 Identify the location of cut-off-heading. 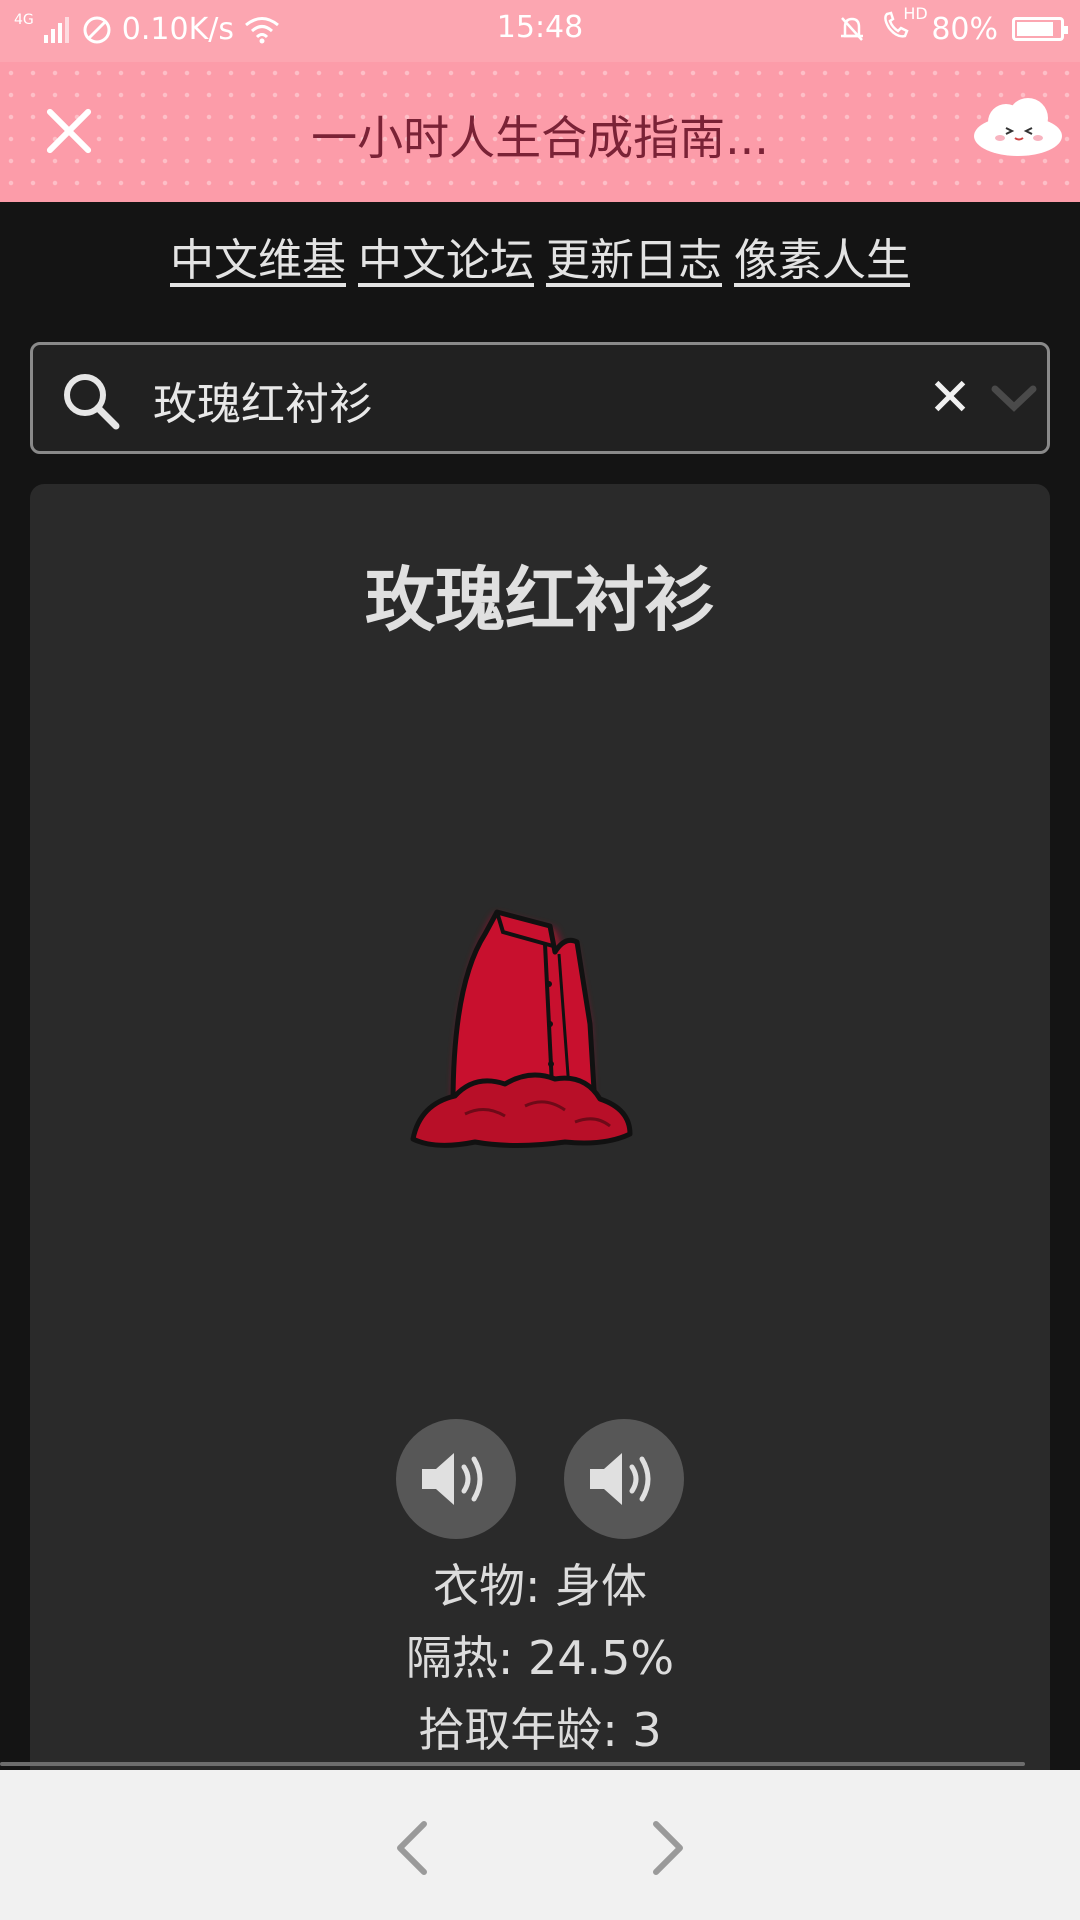
(540, 211).